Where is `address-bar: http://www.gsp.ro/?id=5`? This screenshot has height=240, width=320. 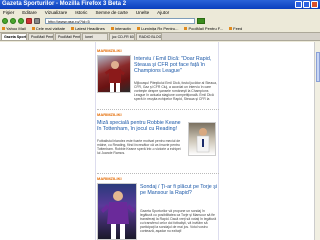 address-bar: http://www.gsp.ro/?id=5 is located at coordinates (120, 20).